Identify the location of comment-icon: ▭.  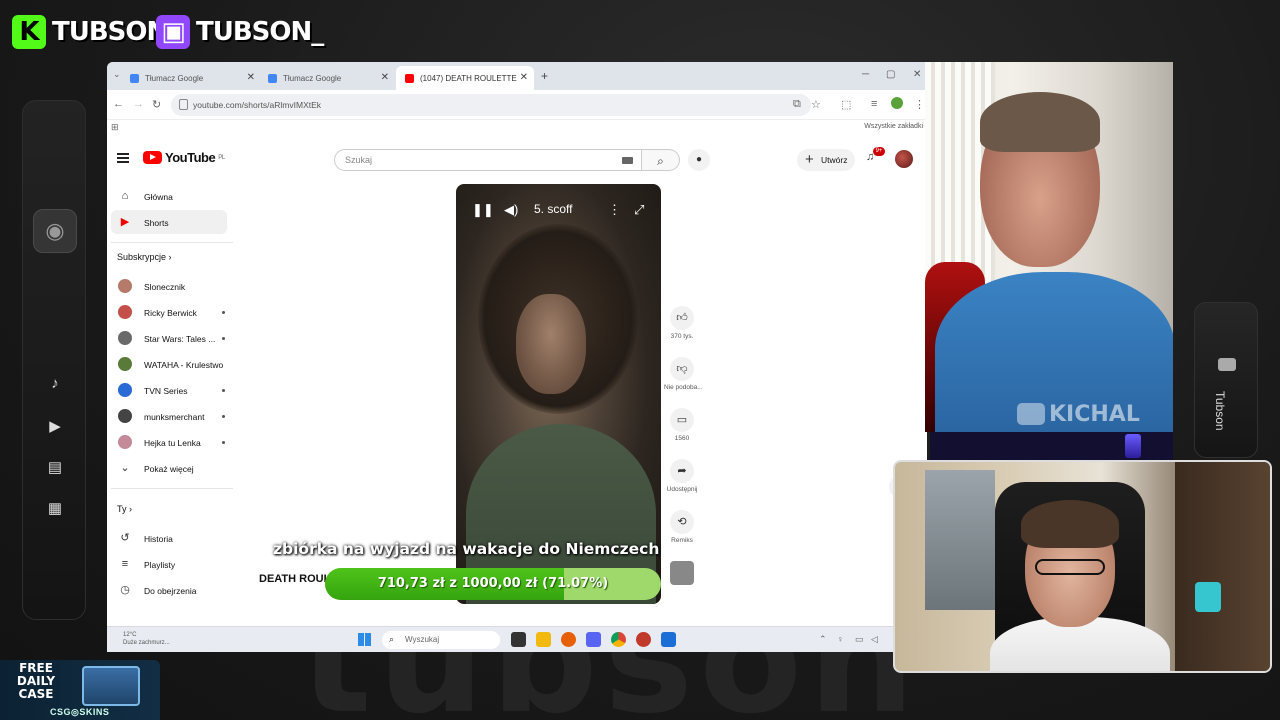
(682, 420).